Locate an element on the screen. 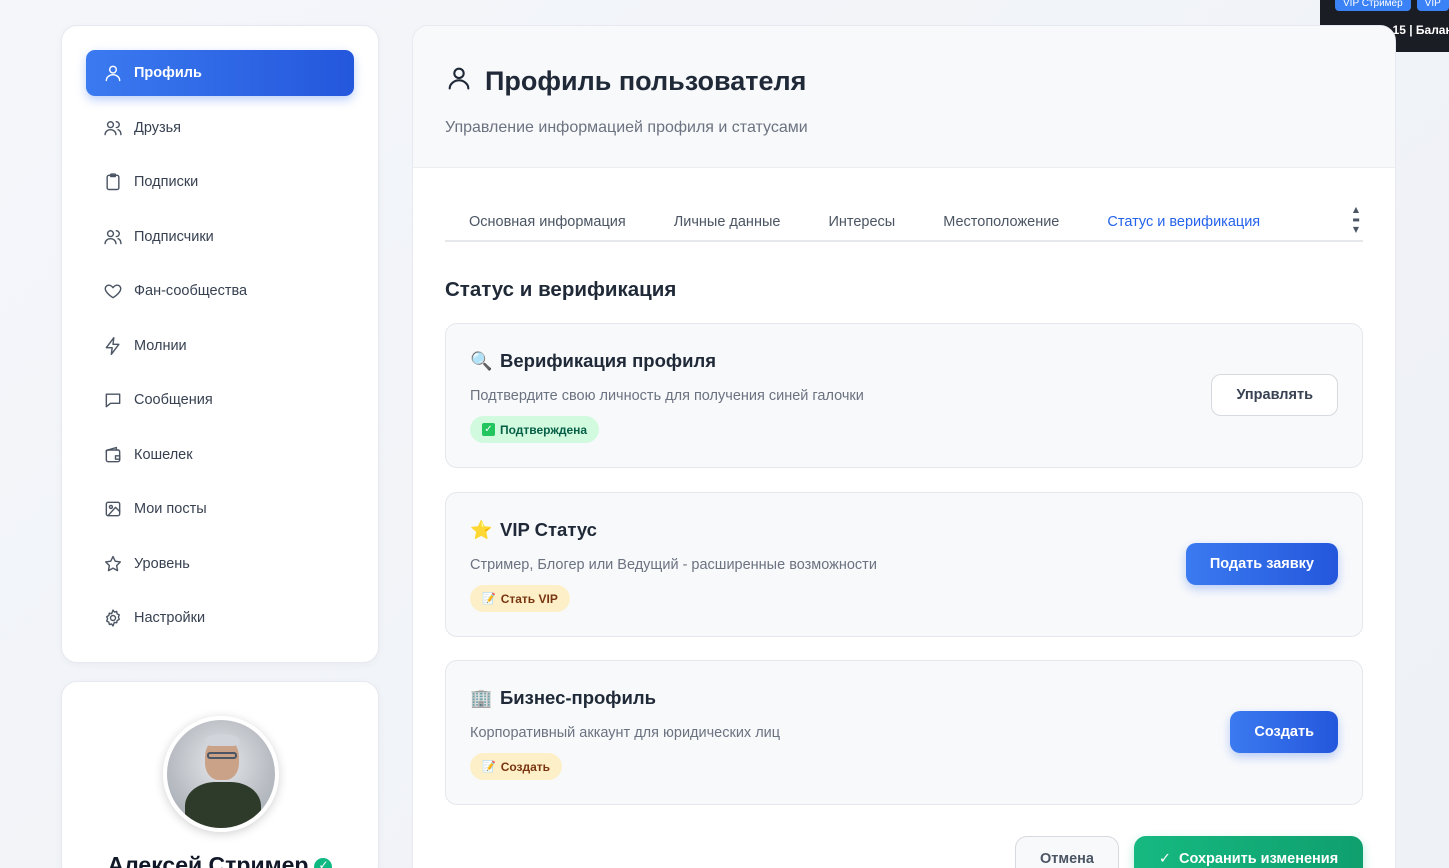  sidebar-item-label: Подписчики is located at coordinates (174, 236).